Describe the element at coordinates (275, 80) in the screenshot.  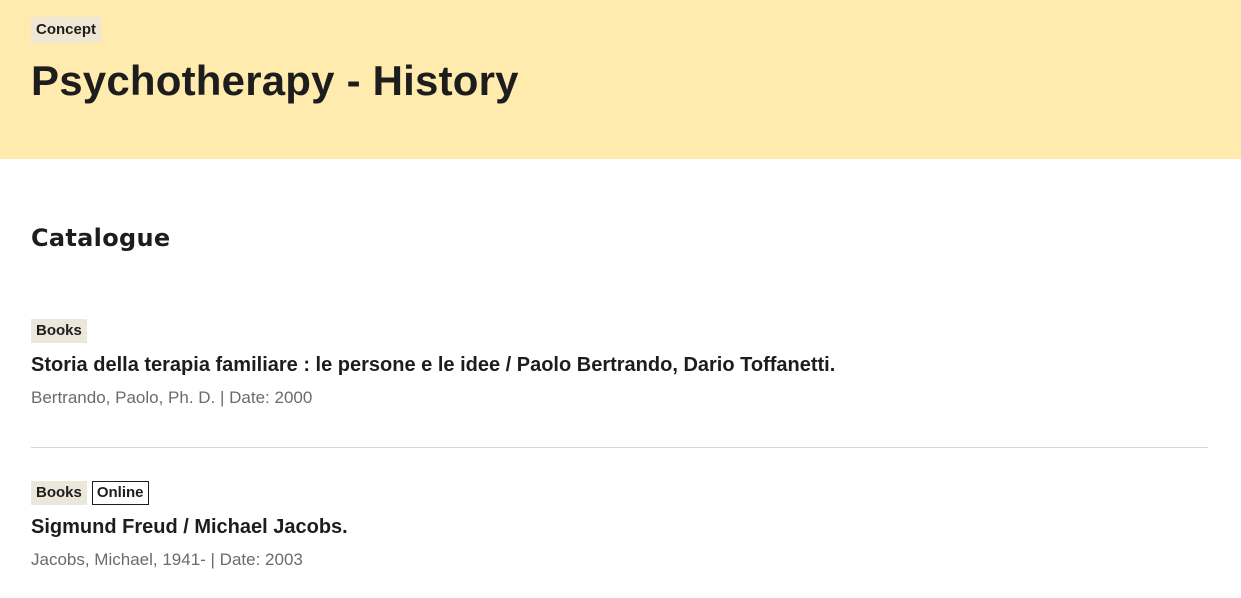
I see `page-title: Psychotherapy - History` at that location.